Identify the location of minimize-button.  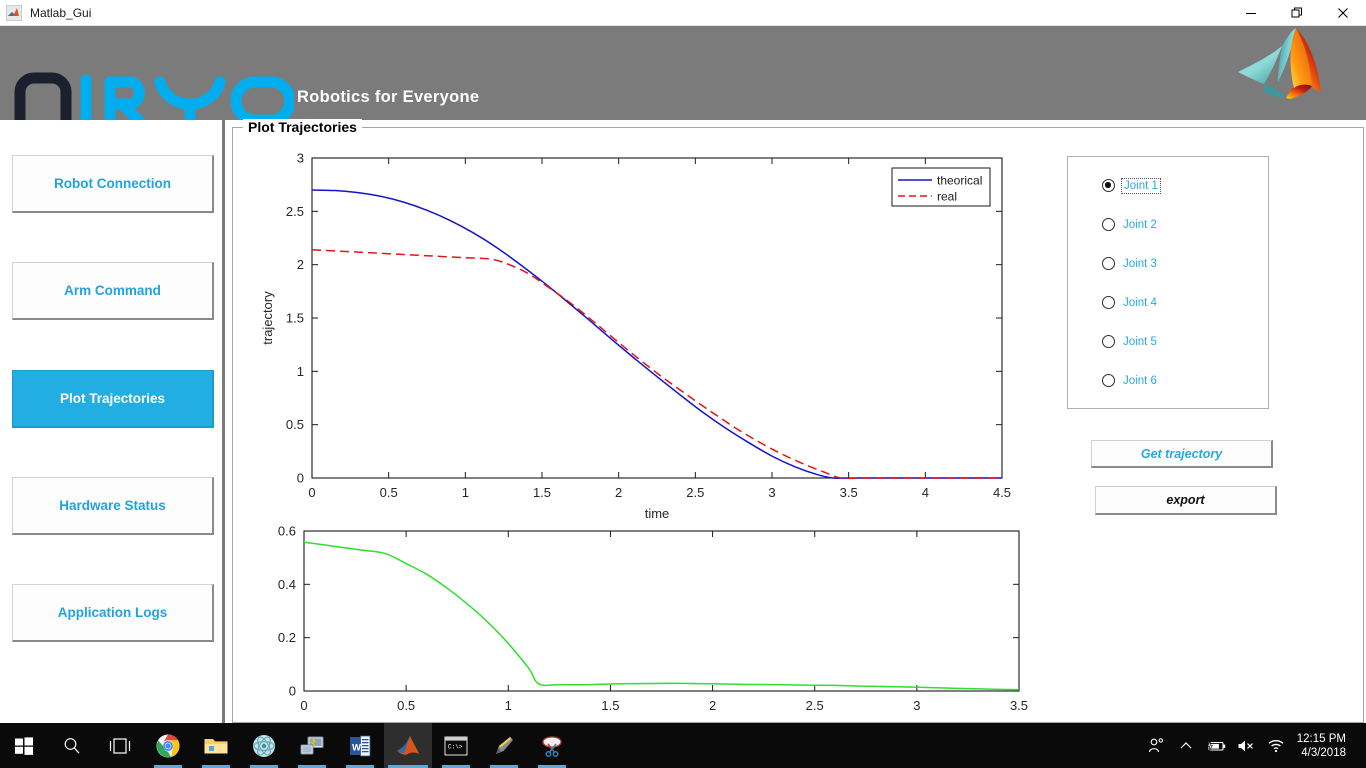
(1251, 13).